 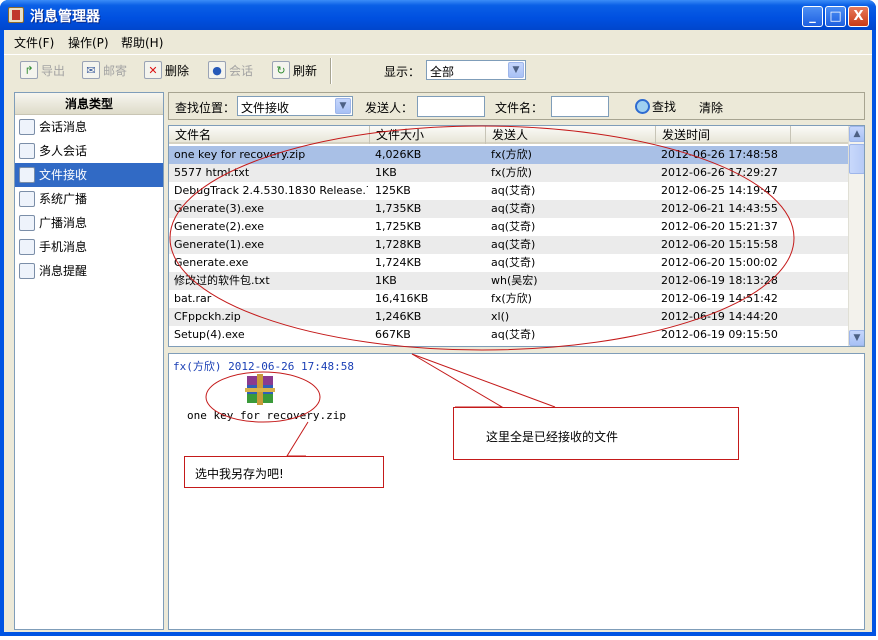 I want to click on filename-label: 文件名：, so click(x=519, y=108).